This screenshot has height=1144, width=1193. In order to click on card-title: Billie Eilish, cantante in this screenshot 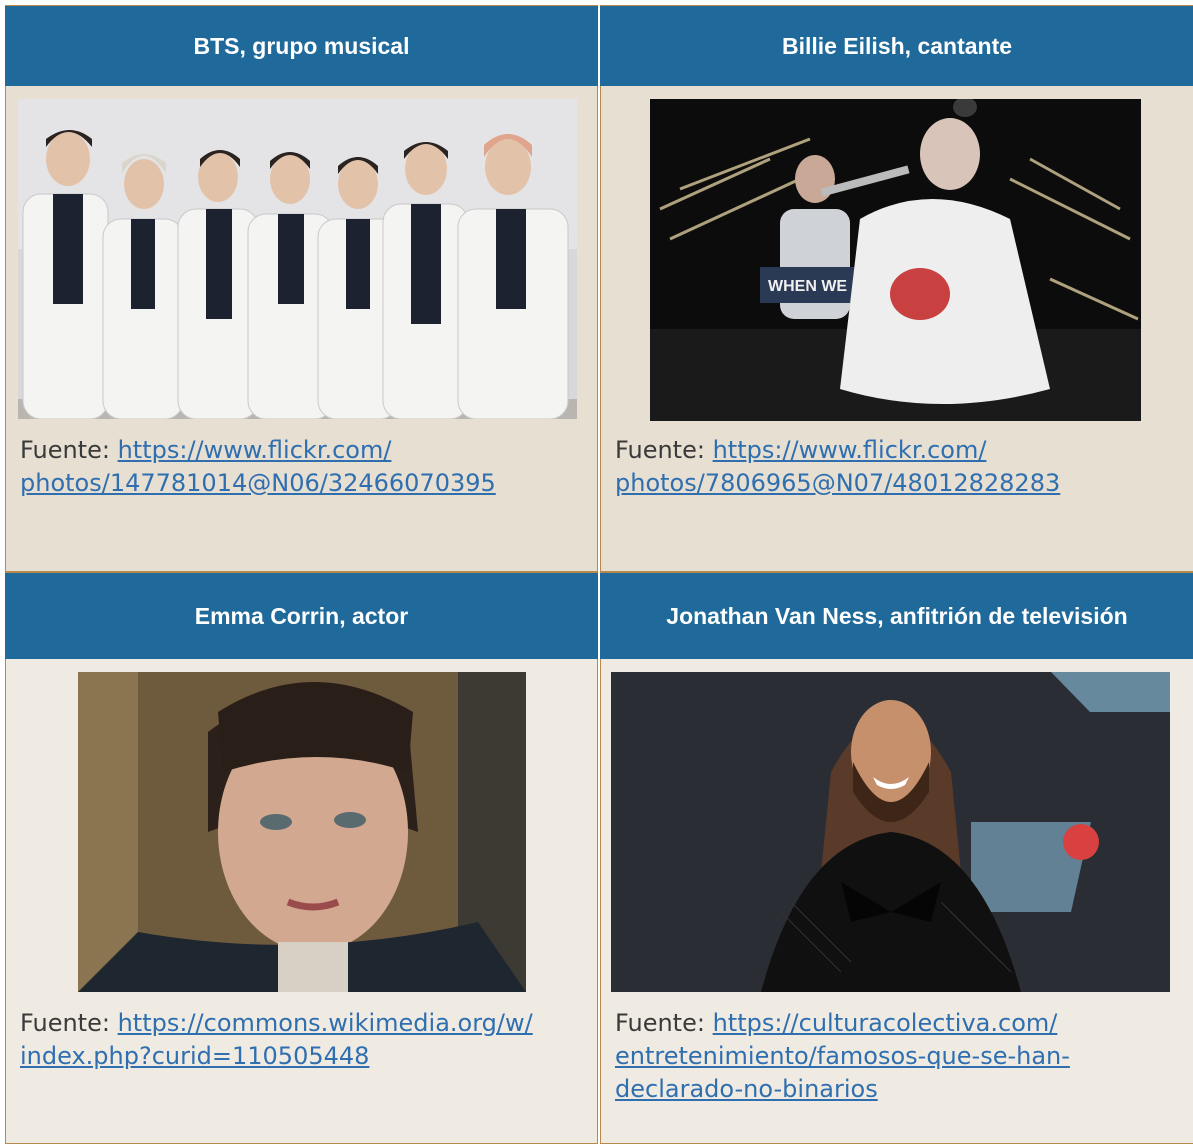, I will do `click(897, 45)`.